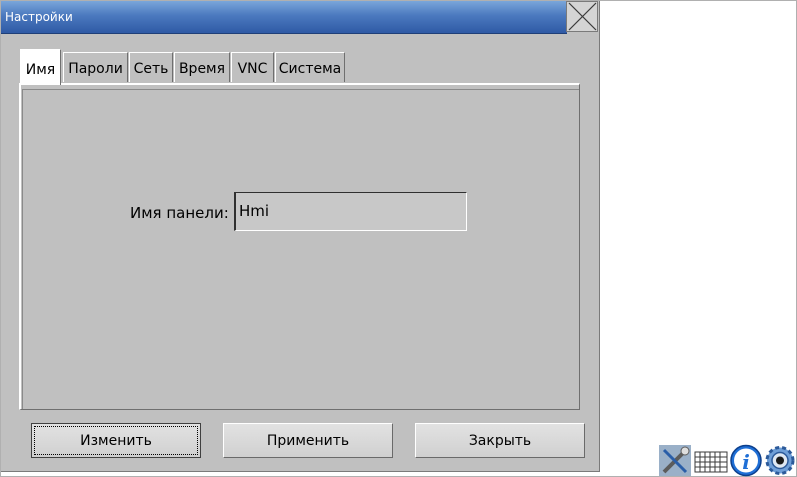  Describe the element at coordinates (780, 460) in the screenshot. I see `settings-gear-icon` at that location.